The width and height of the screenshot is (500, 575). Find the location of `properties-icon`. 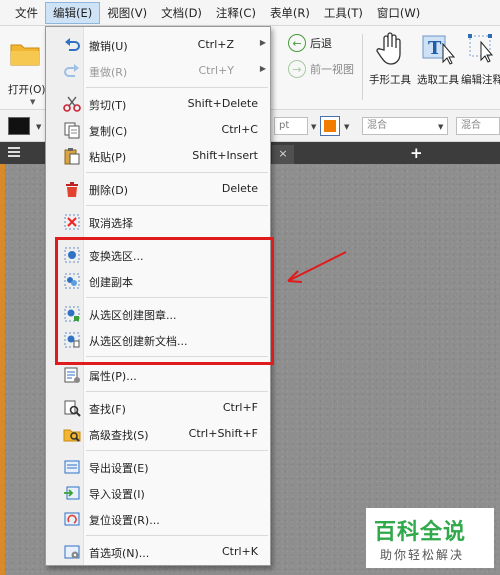

properties-icon is located at coordinates (72, 375).